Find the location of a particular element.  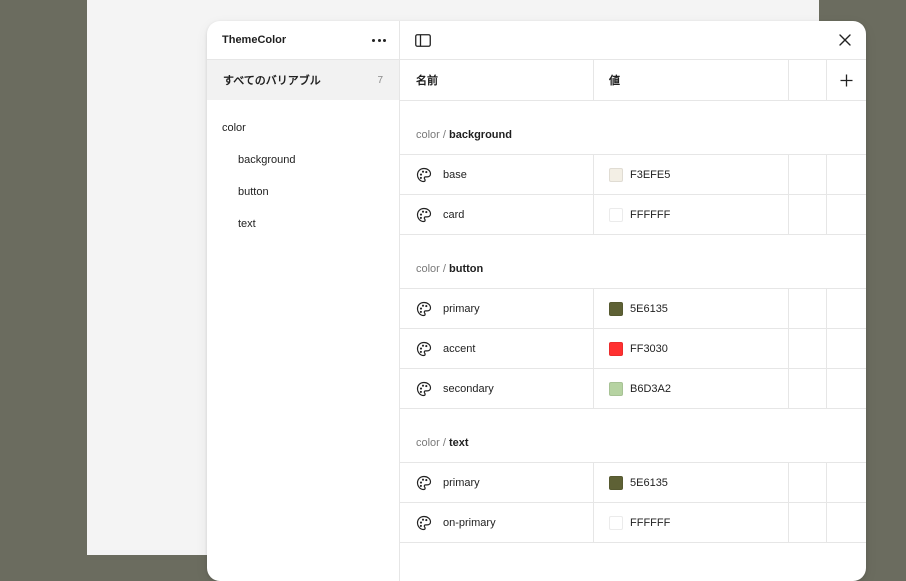

sidebar-item-text: text is located at coordinates (303, 223).